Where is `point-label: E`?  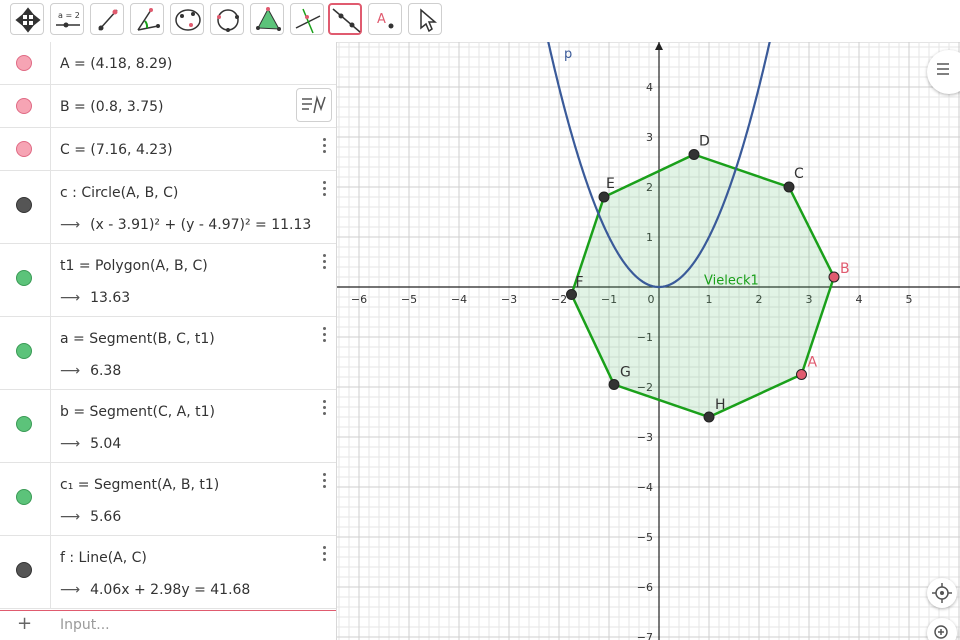 point-label: E is located at coordinates (610, 184).